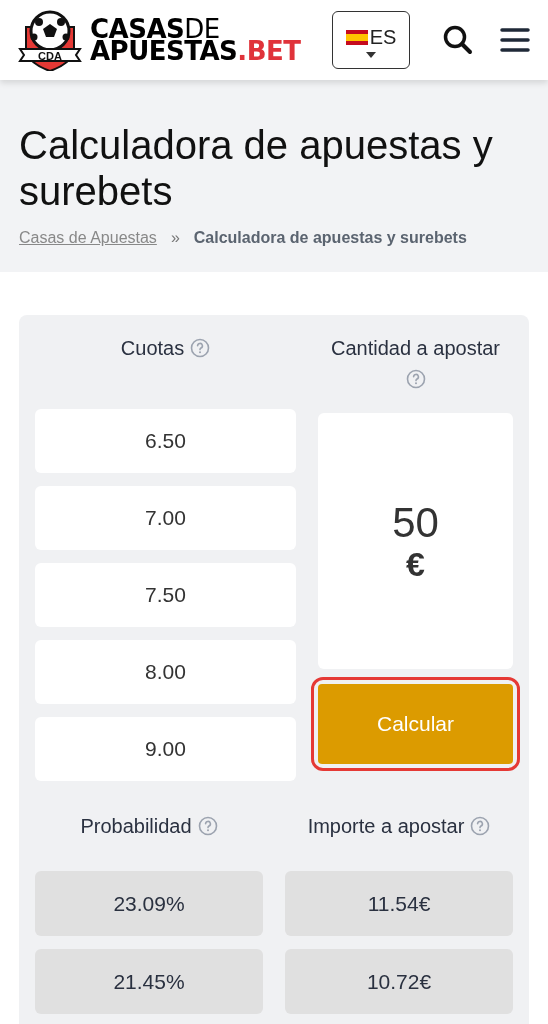 The width and height of the screenshot is (548, 1024). Describe the element at coordinates (165, 595) in the screenshot. I see `odds-input: 7.50` at that location.